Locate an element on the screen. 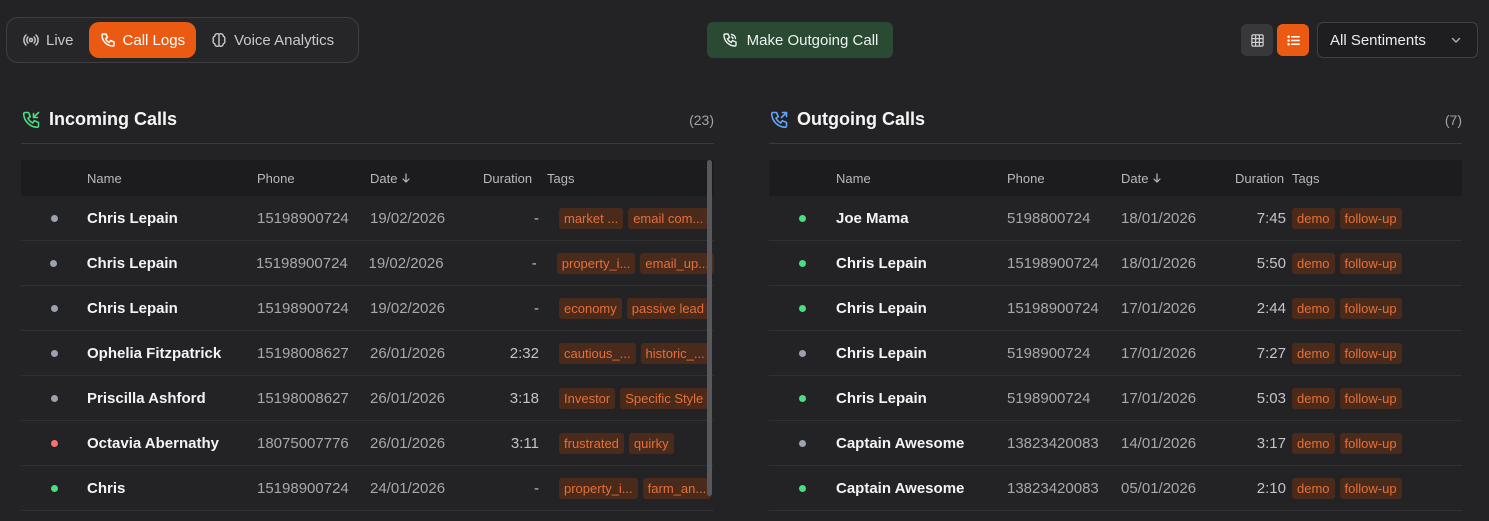 Image resolution: width=1489 pixels, height=521 pixels. caller-name: Priscilla Ashford is located at coordinates (146, 398).